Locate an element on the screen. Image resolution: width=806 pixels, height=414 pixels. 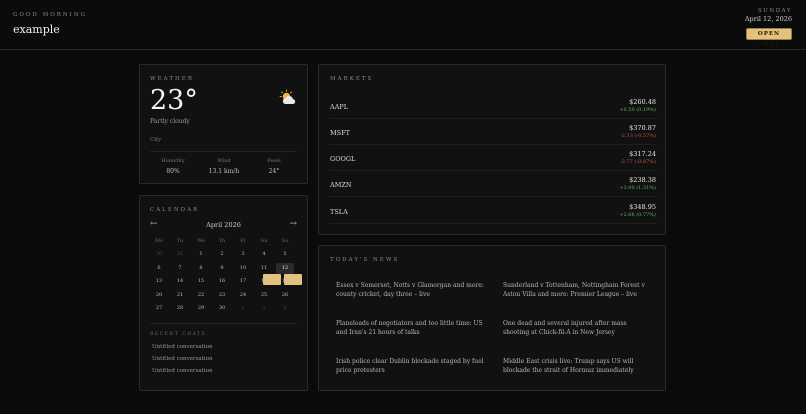
wind-label: Wind is located at coordinates (224, 161).